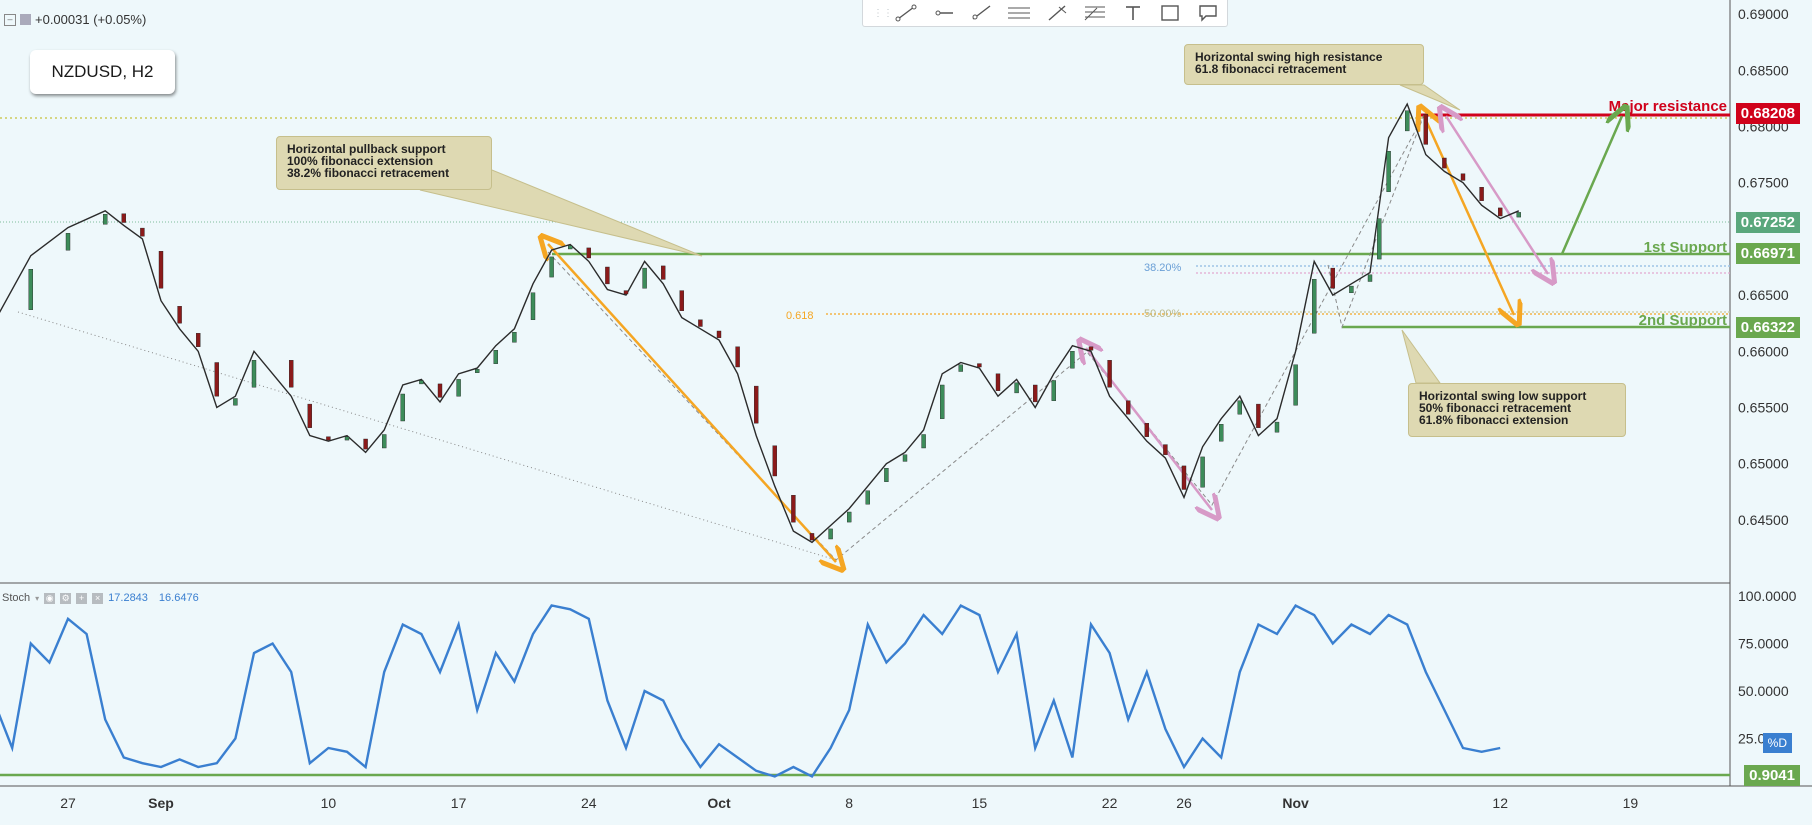 Image resolution: width=1812 pixels, height=825 pixels. Describe the element at coordinates (980, 803) in the screenshot. I see `time-tick-label: 15` at that location.